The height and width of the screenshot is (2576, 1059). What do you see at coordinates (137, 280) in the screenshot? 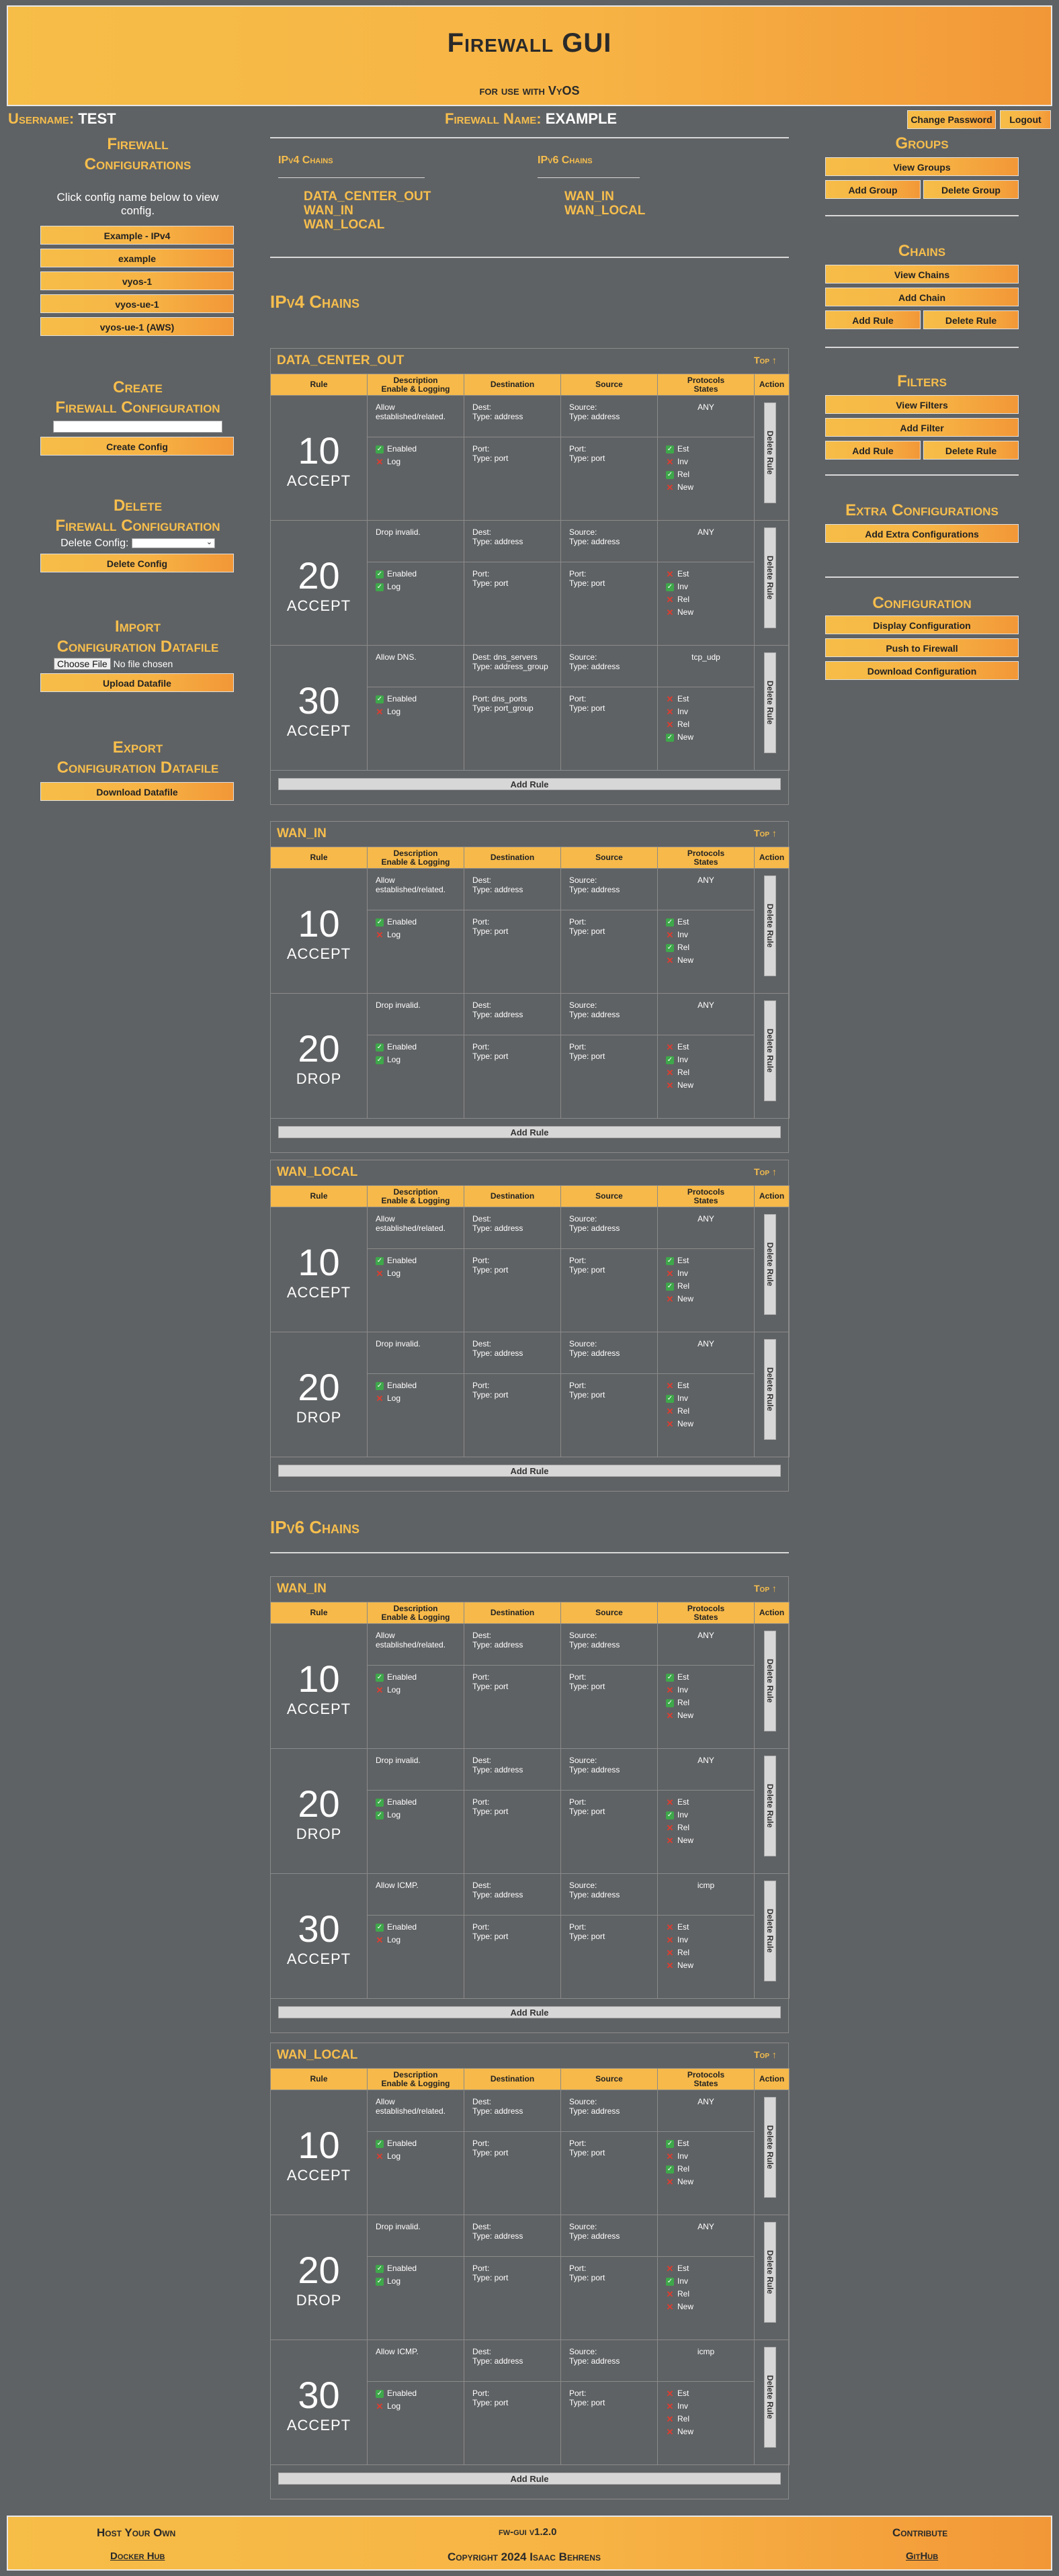
I see `config-item-vyos-1: vyos-1` at bounding box center [137, 280].